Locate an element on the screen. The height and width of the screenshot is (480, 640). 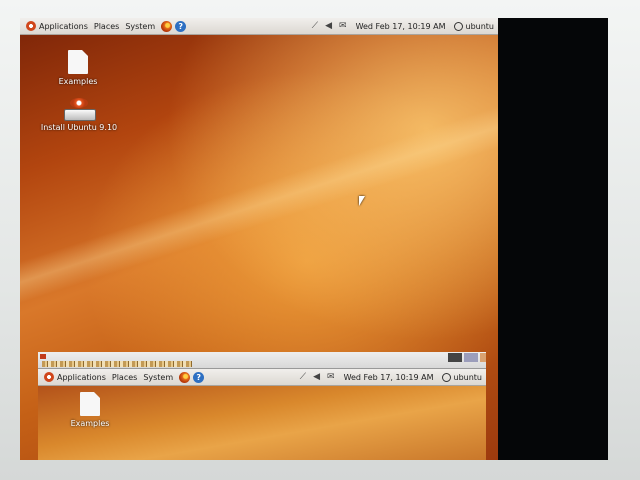
nested-places-label: Places is located at coordinates (124, 377).